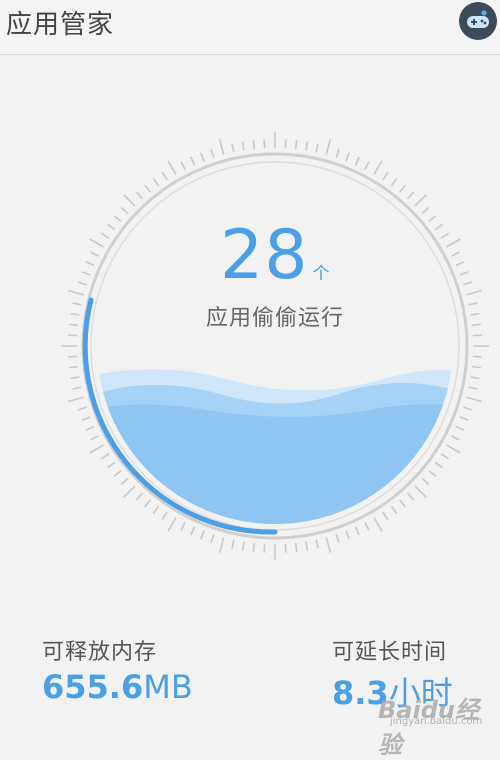  I want to click on running-count-label: 应用偷偷运行, so click(250, 316).